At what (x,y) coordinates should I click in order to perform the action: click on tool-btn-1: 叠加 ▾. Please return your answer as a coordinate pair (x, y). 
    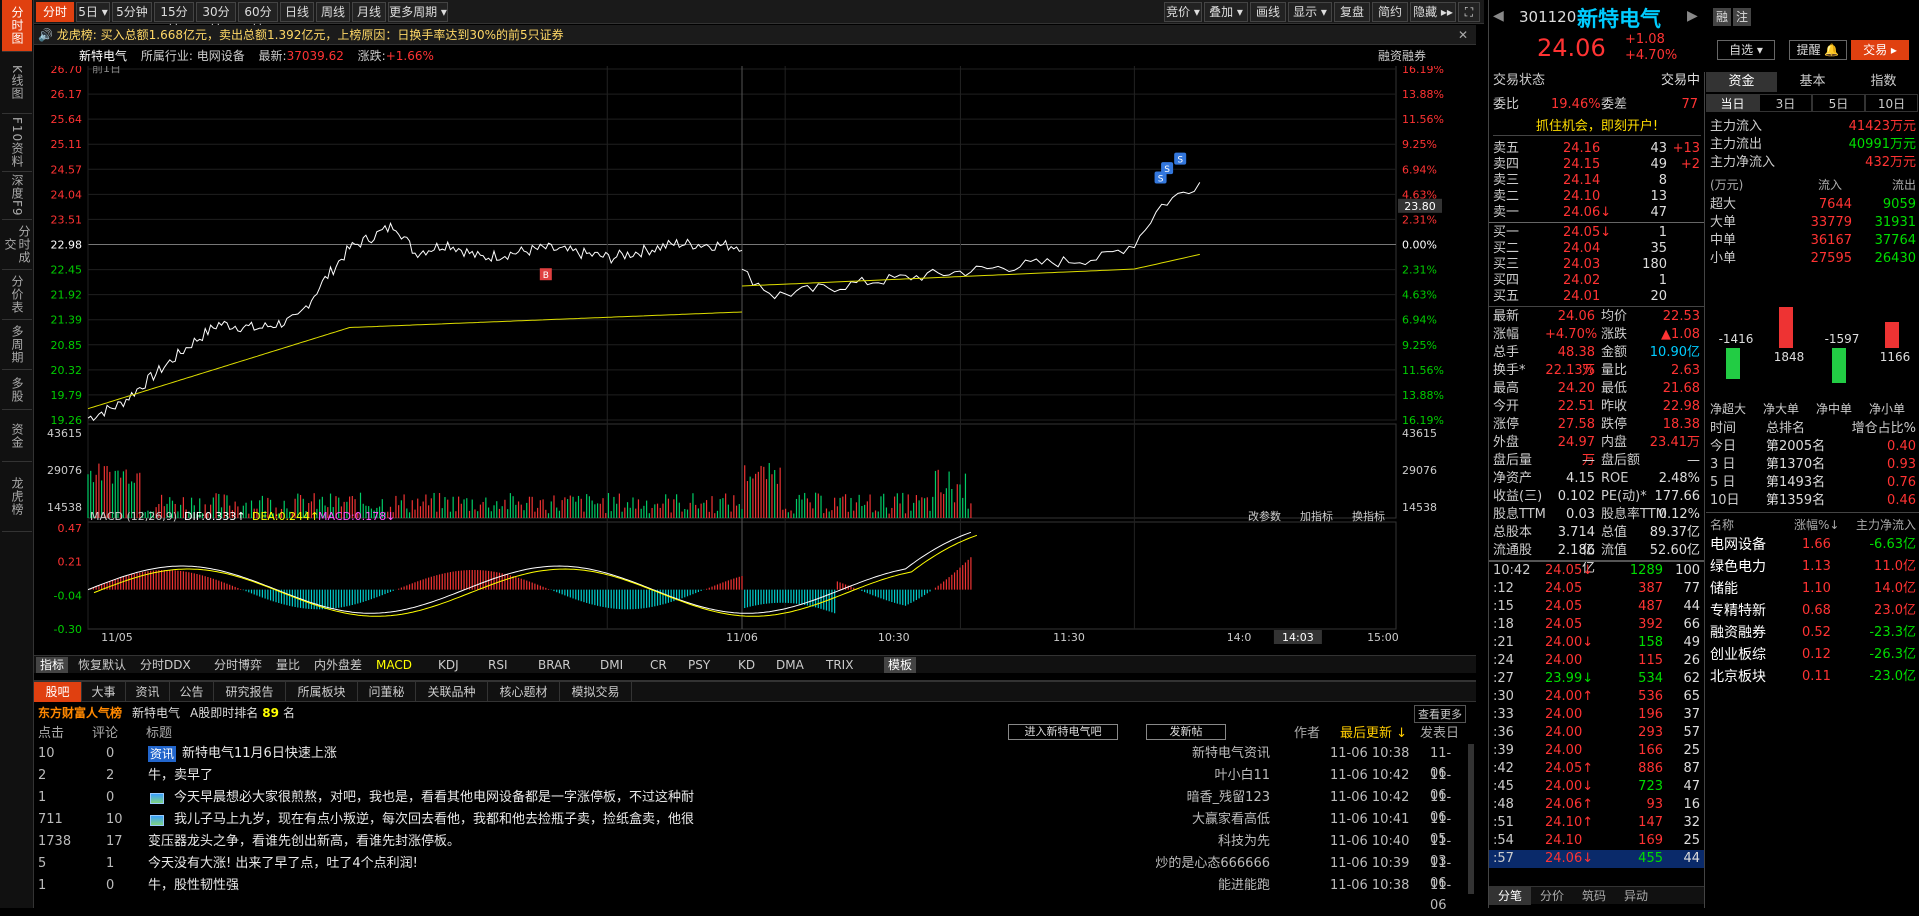
    Looking at the image, I should click on (1226, 12).